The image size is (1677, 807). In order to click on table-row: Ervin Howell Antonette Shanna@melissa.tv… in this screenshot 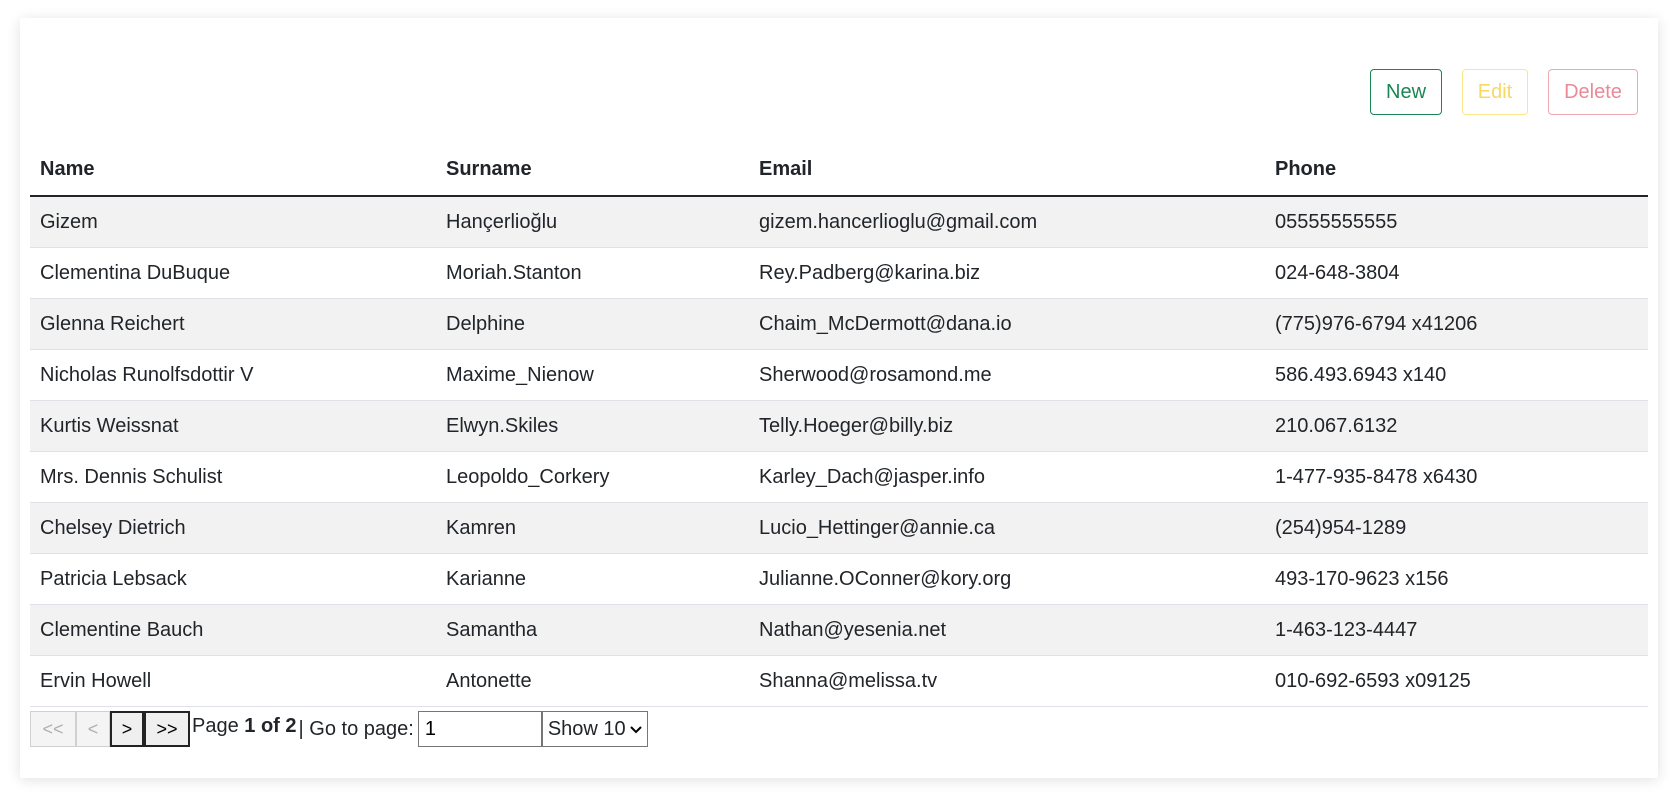, I will do `click(839, 681)`.